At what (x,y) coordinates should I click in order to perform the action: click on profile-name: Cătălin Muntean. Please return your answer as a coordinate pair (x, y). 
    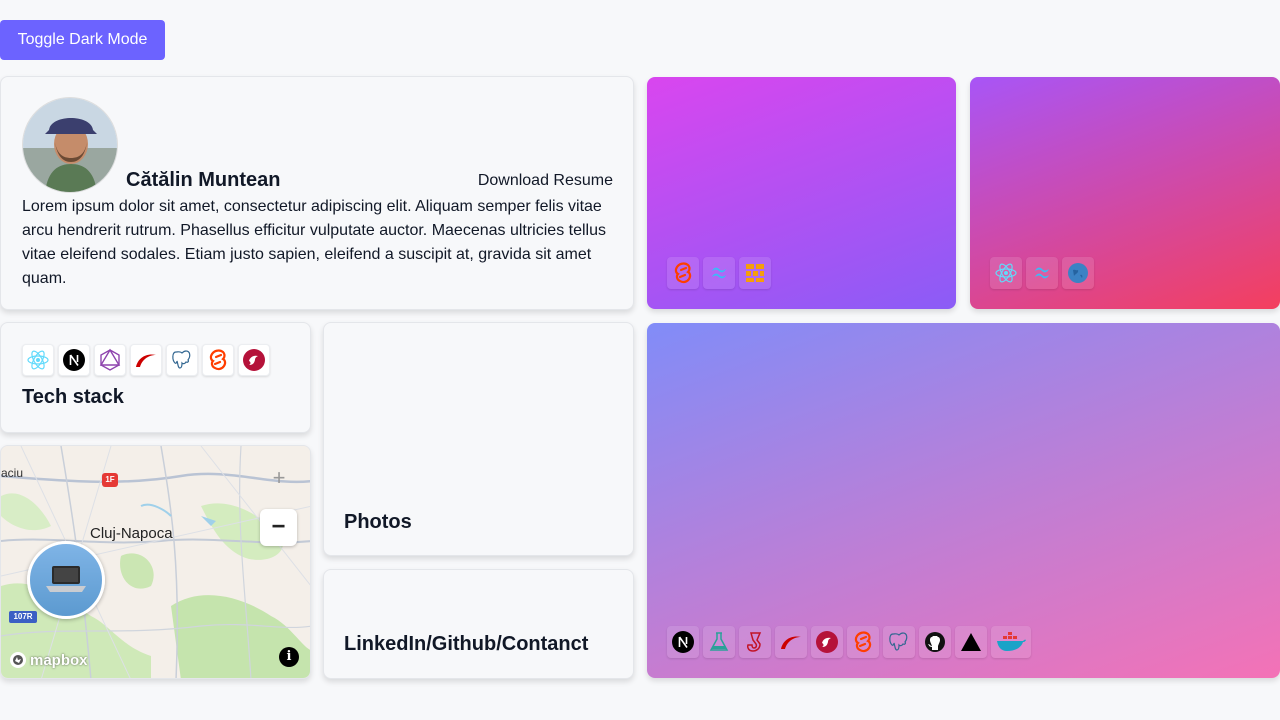
    Looking at the image, I should click on (203, 180).